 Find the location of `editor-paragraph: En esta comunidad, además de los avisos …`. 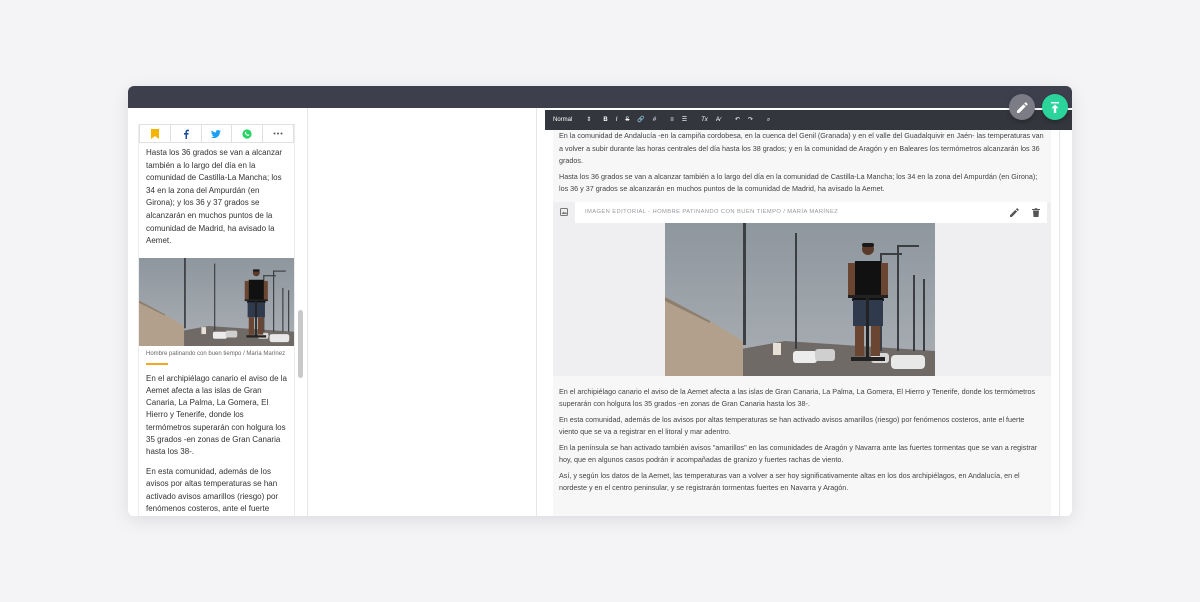

editor-paragraph: En esta comunidad, además de los avisos … is located at coordinates (802, 426).